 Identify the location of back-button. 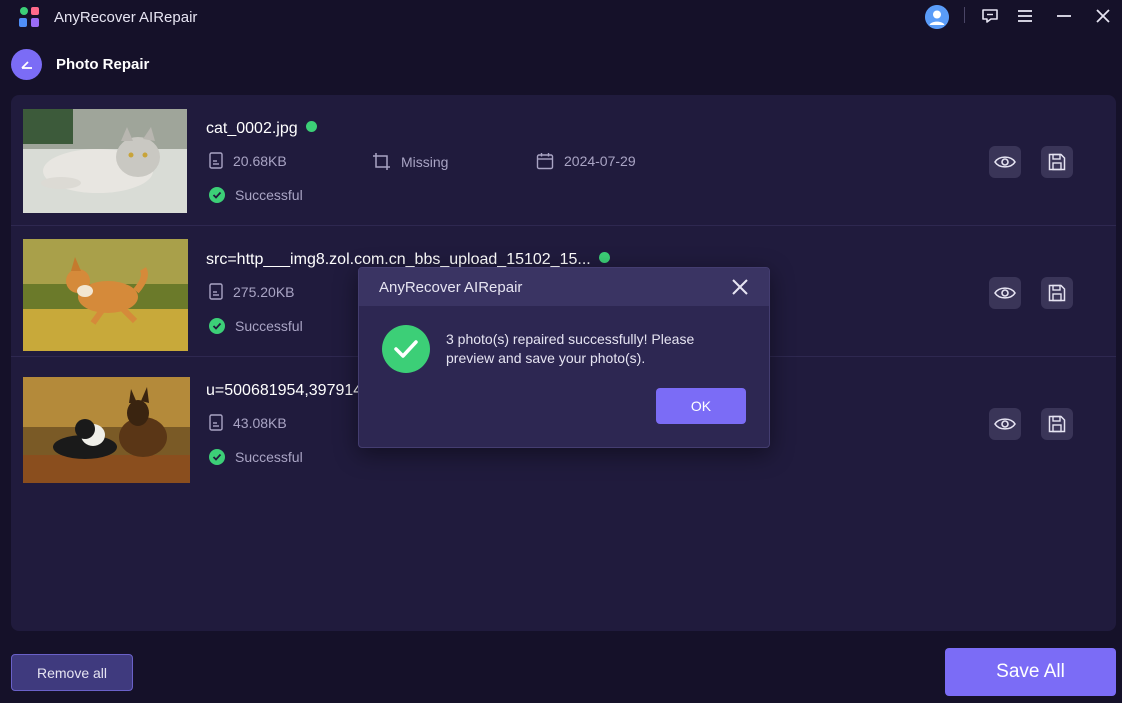
(26, 64).